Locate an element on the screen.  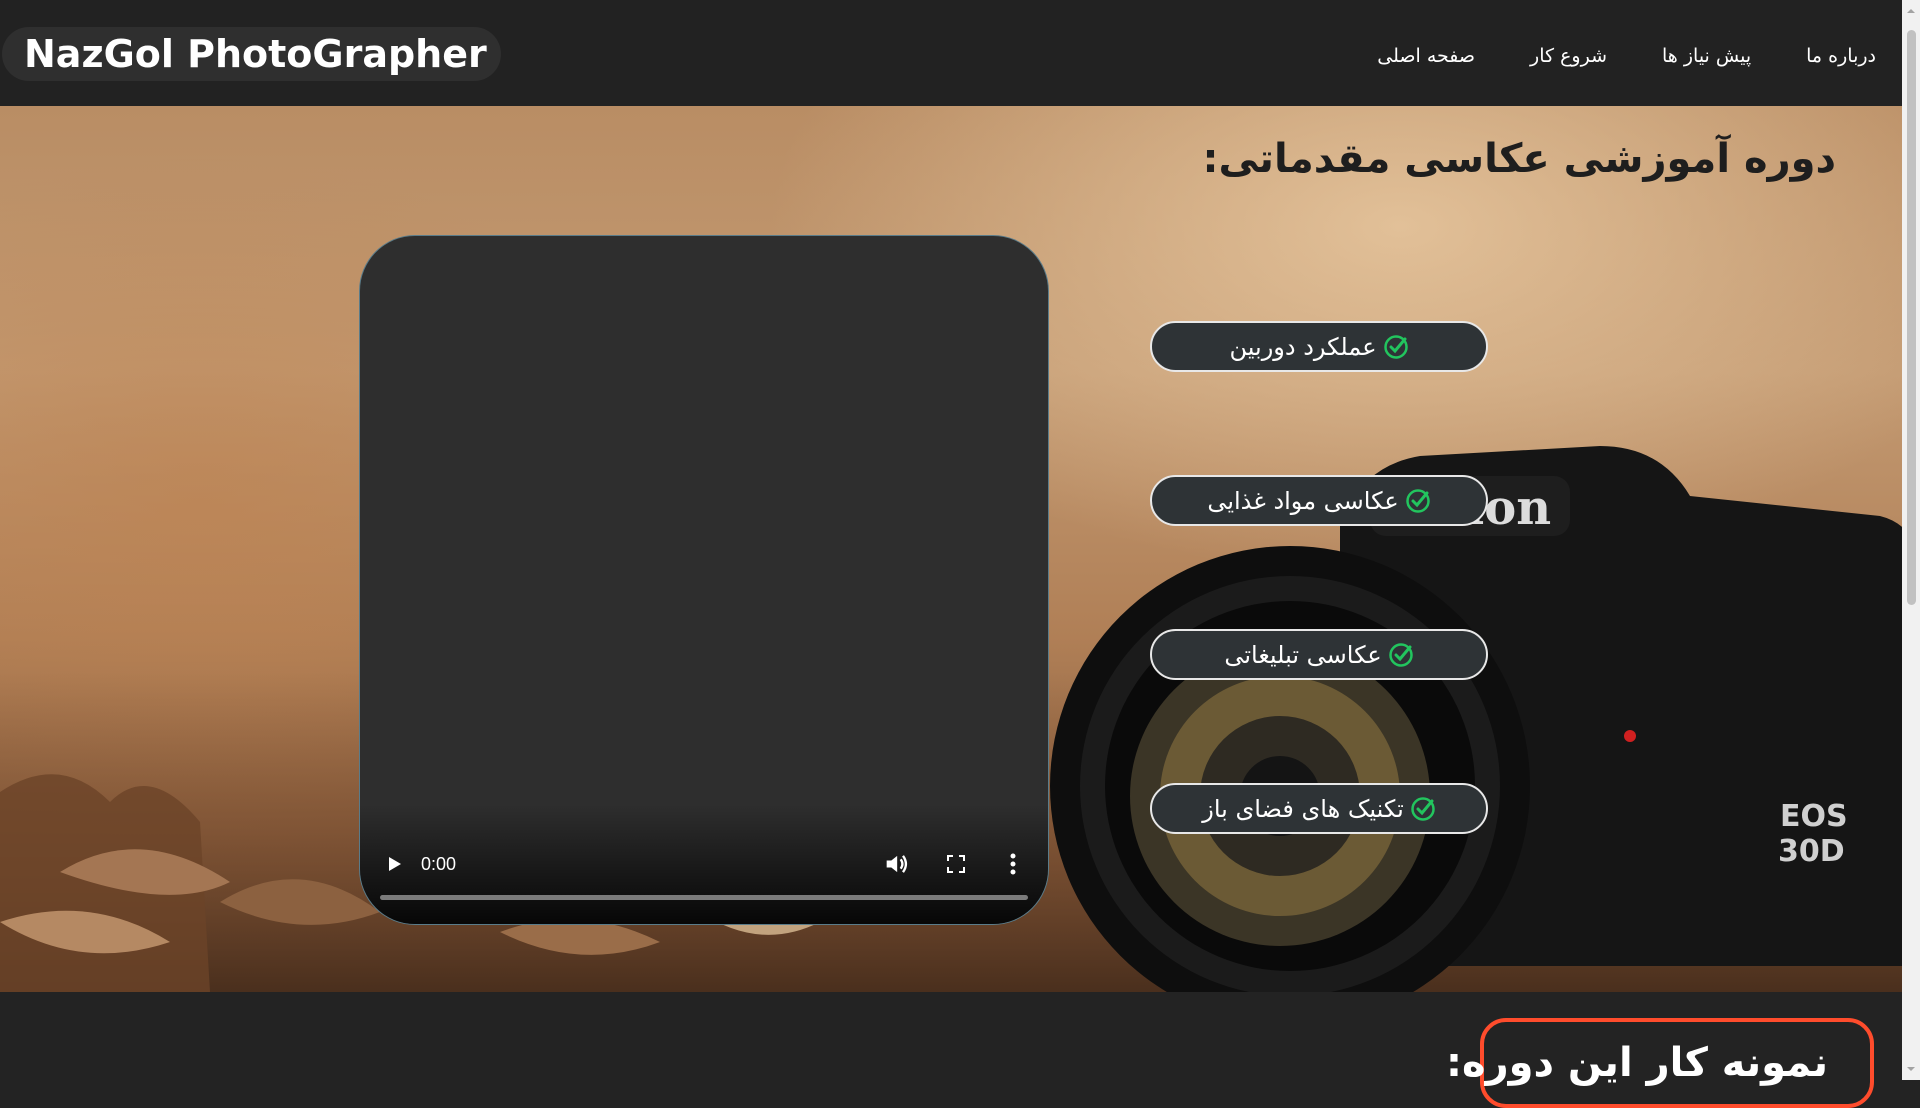
nav-link-prerequisites: پیش نیاز ها is located at coordinates (1706, 56).